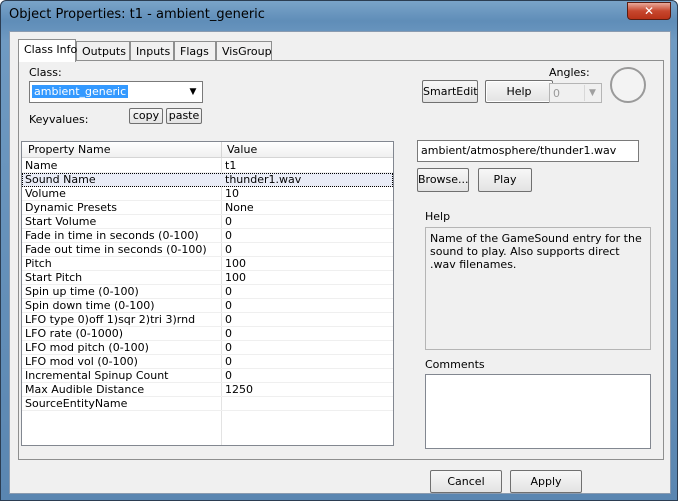 This screenshot has width=678, height=501. Describe the element at coordinates (87, 347) in the screenshot. I see `property-name-cell: LFO mod pitch (0-100)` at that location.